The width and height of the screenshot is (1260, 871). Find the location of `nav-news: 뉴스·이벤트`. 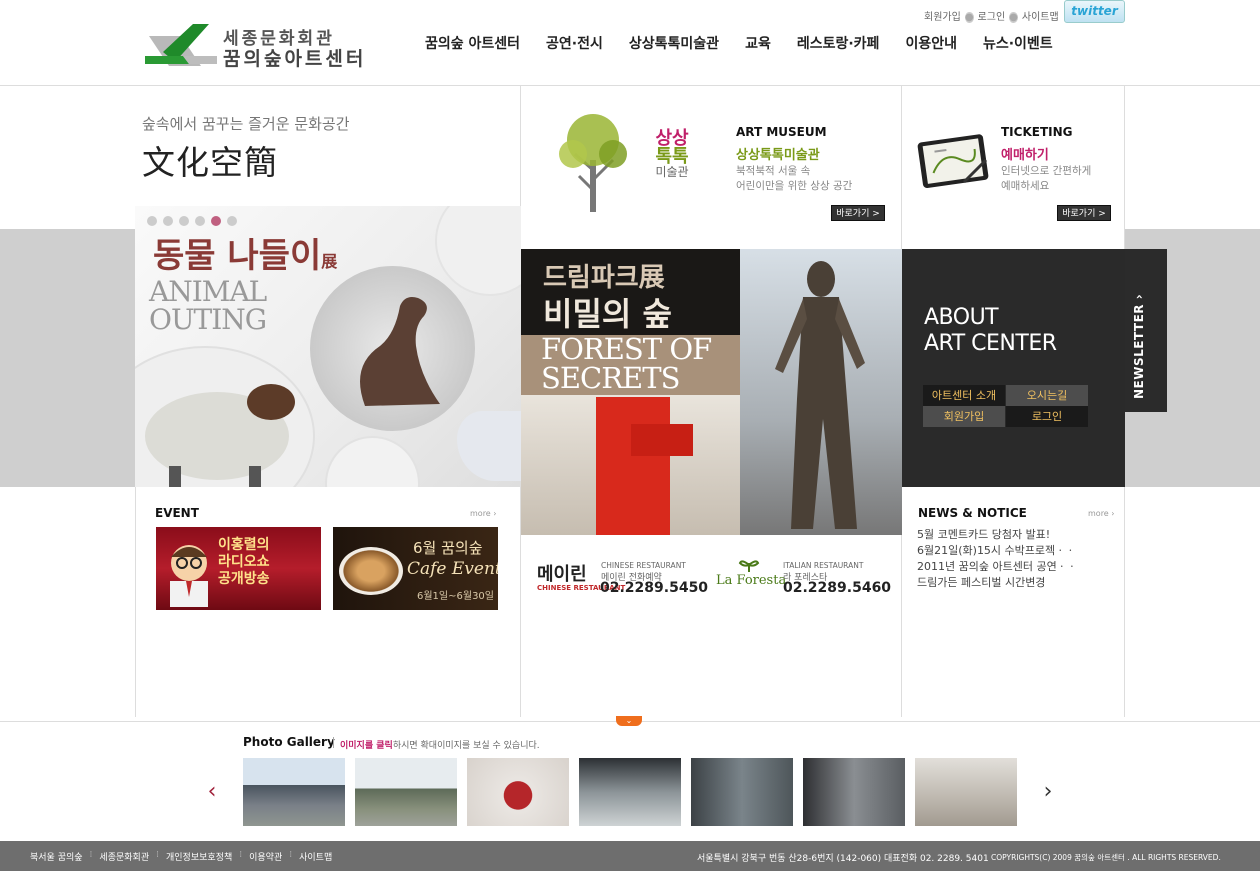

nav-news: 뉴스·이벤트 is located at coordinates (1018, 43).